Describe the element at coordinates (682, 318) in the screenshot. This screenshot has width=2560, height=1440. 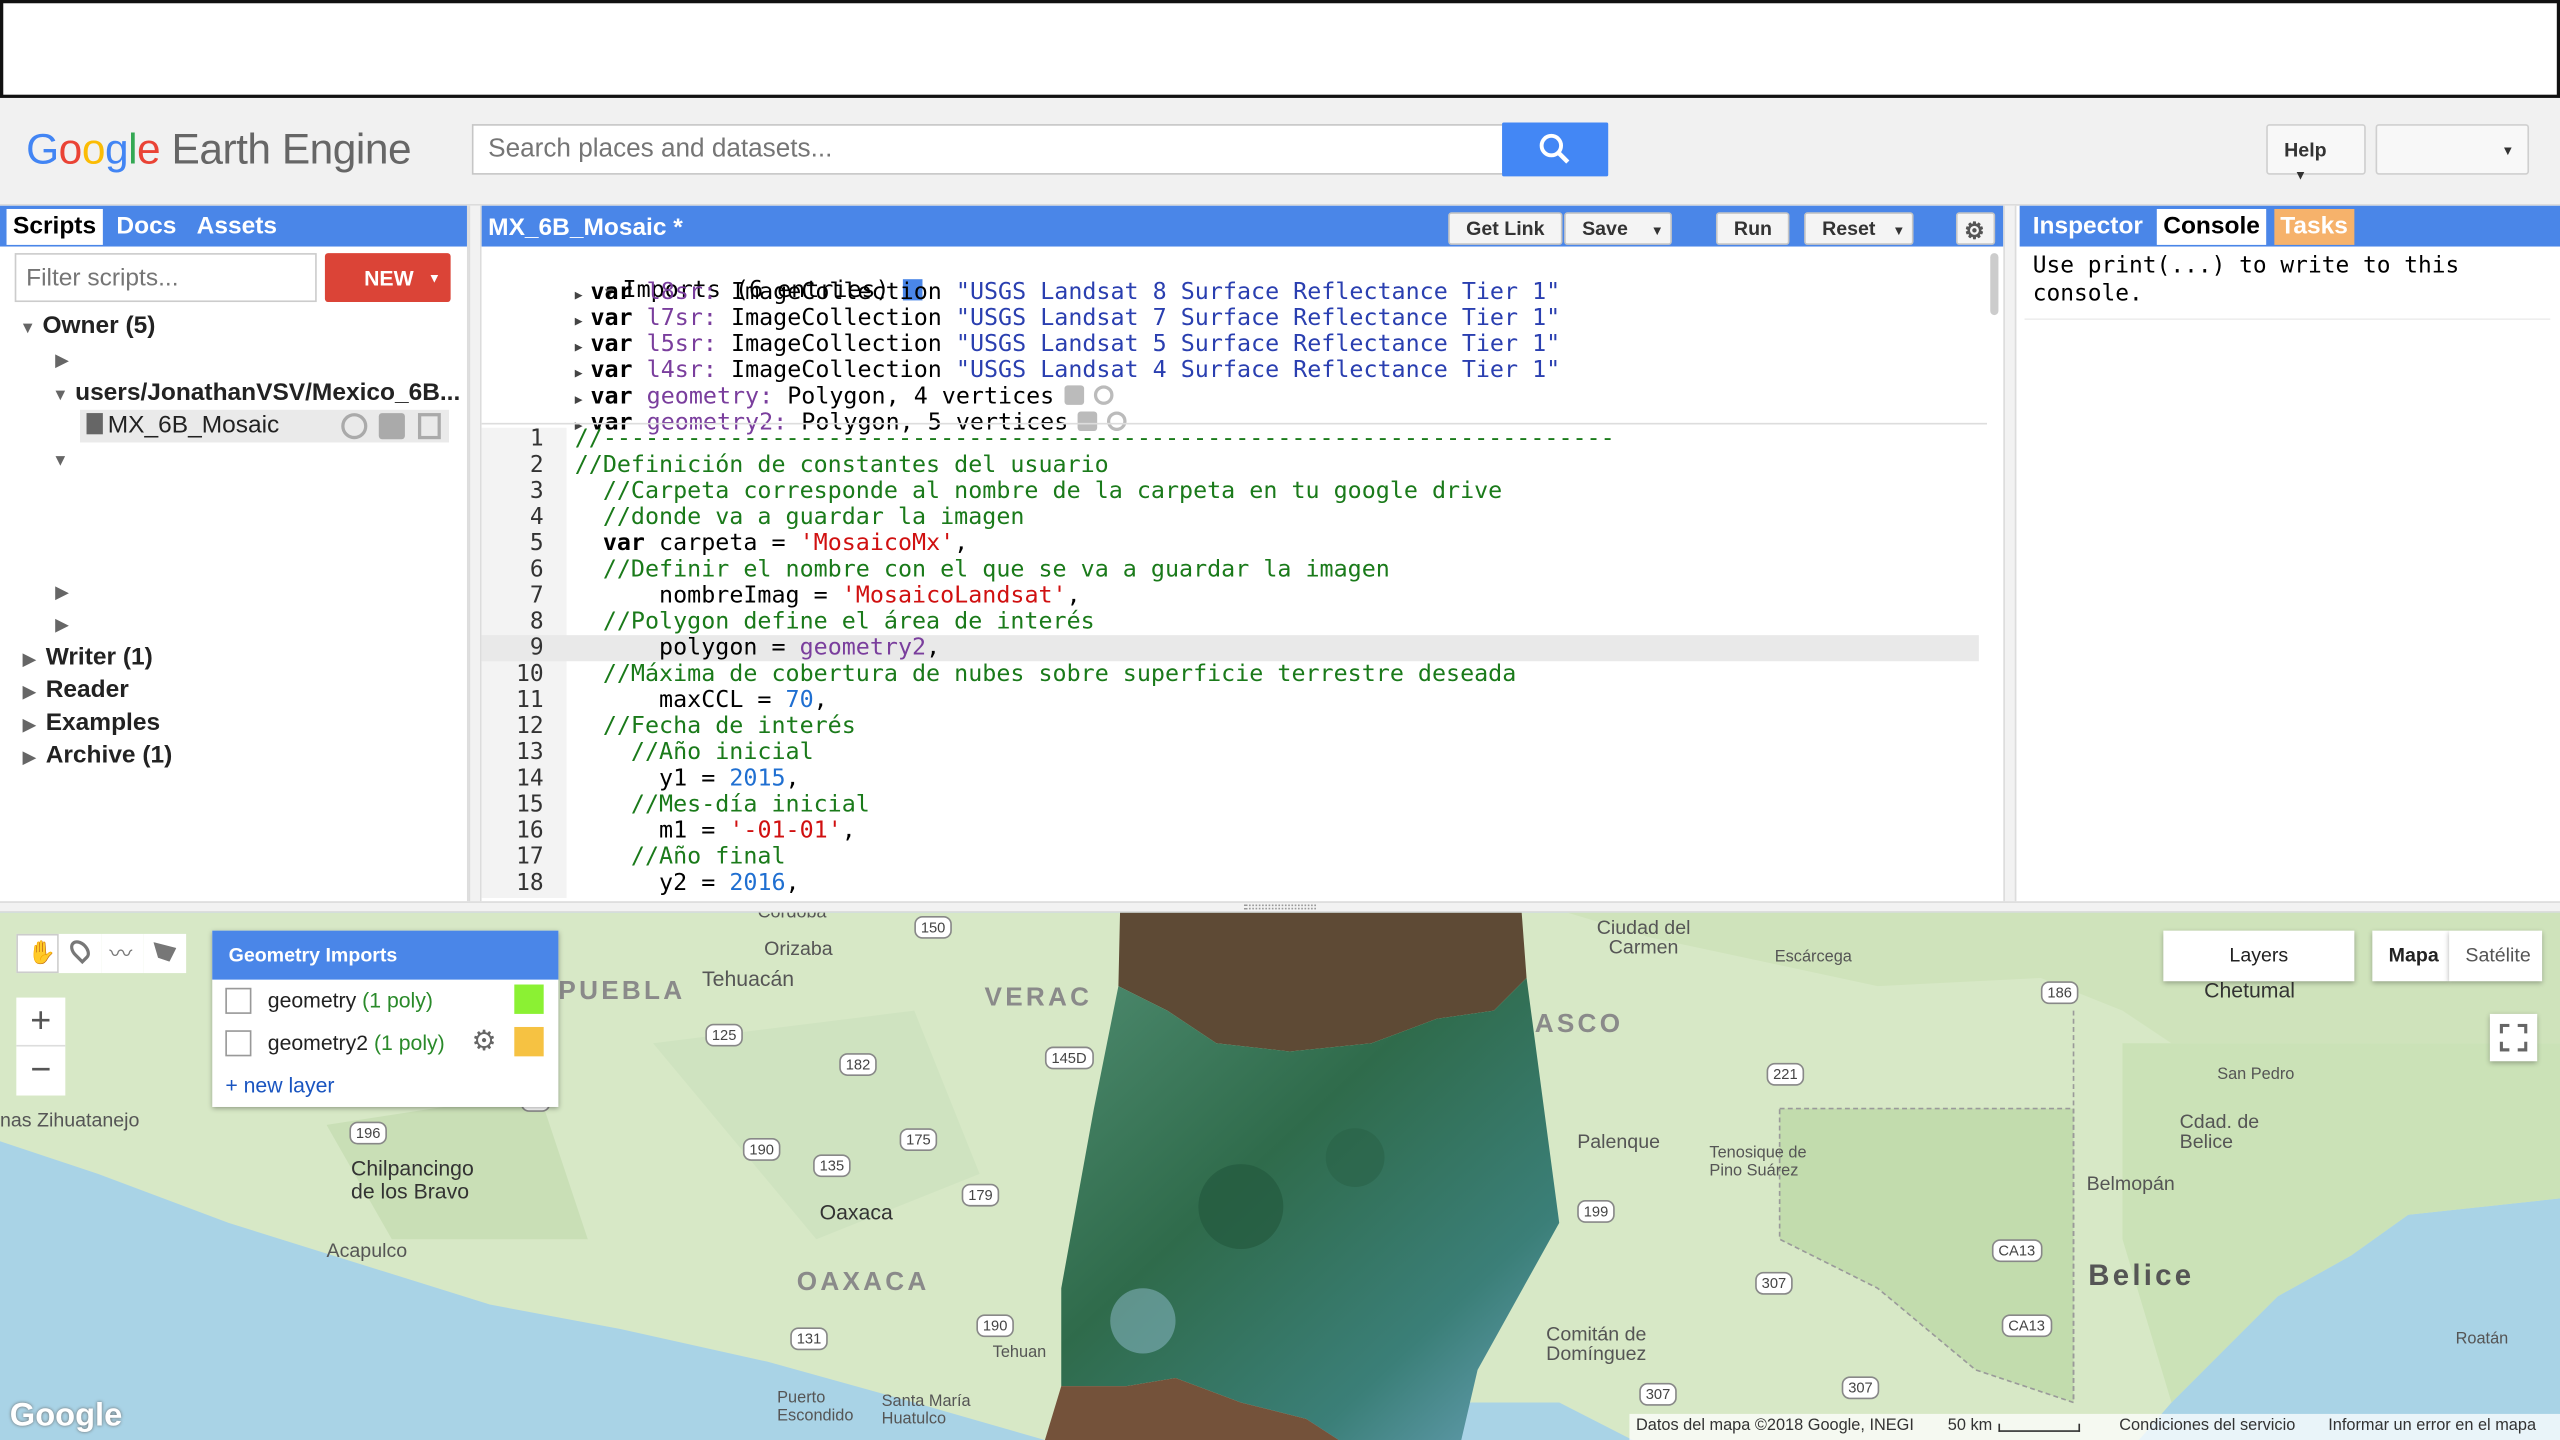
I see `import-name: l7sr:` at that location.